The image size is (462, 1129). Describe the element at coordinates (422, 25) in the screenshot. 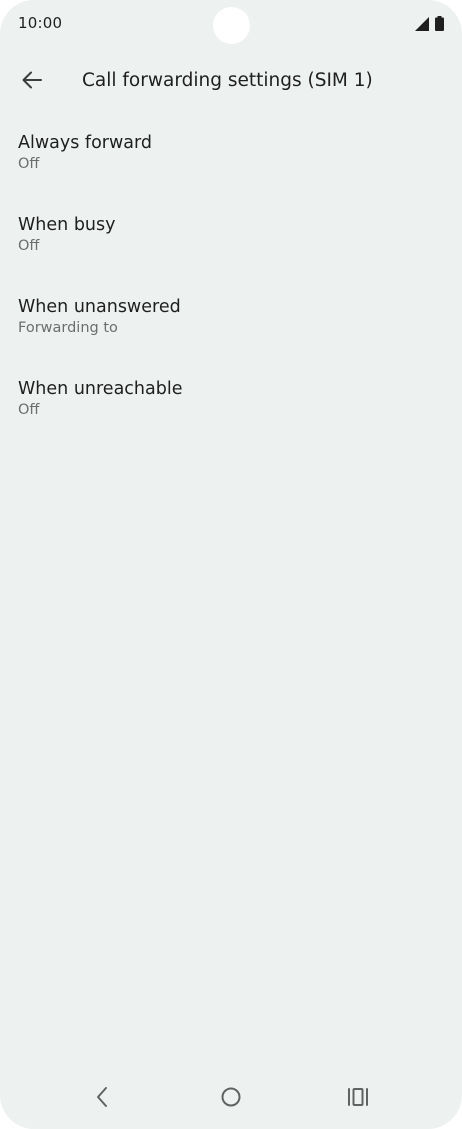

I see `signal-icon` at that location.